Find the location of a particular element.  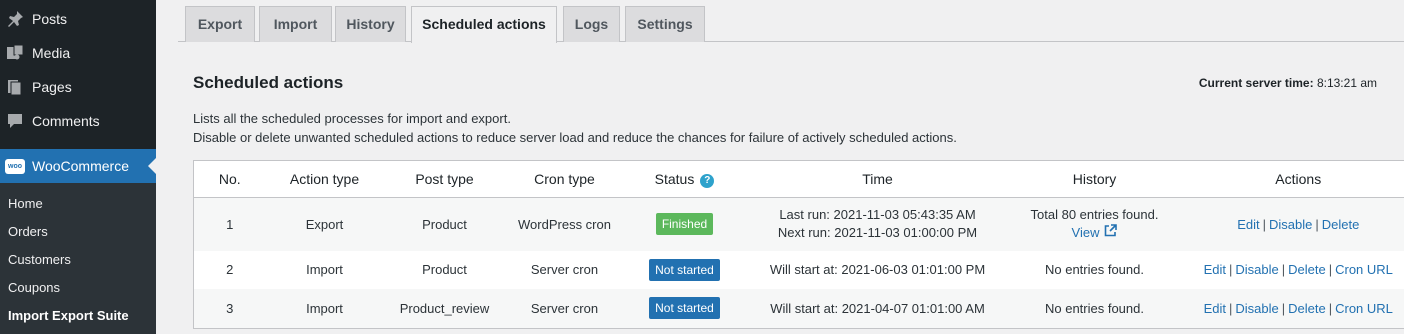

tab-scheduled-actions: Scheduled actions is located at coordinates (484, 24).